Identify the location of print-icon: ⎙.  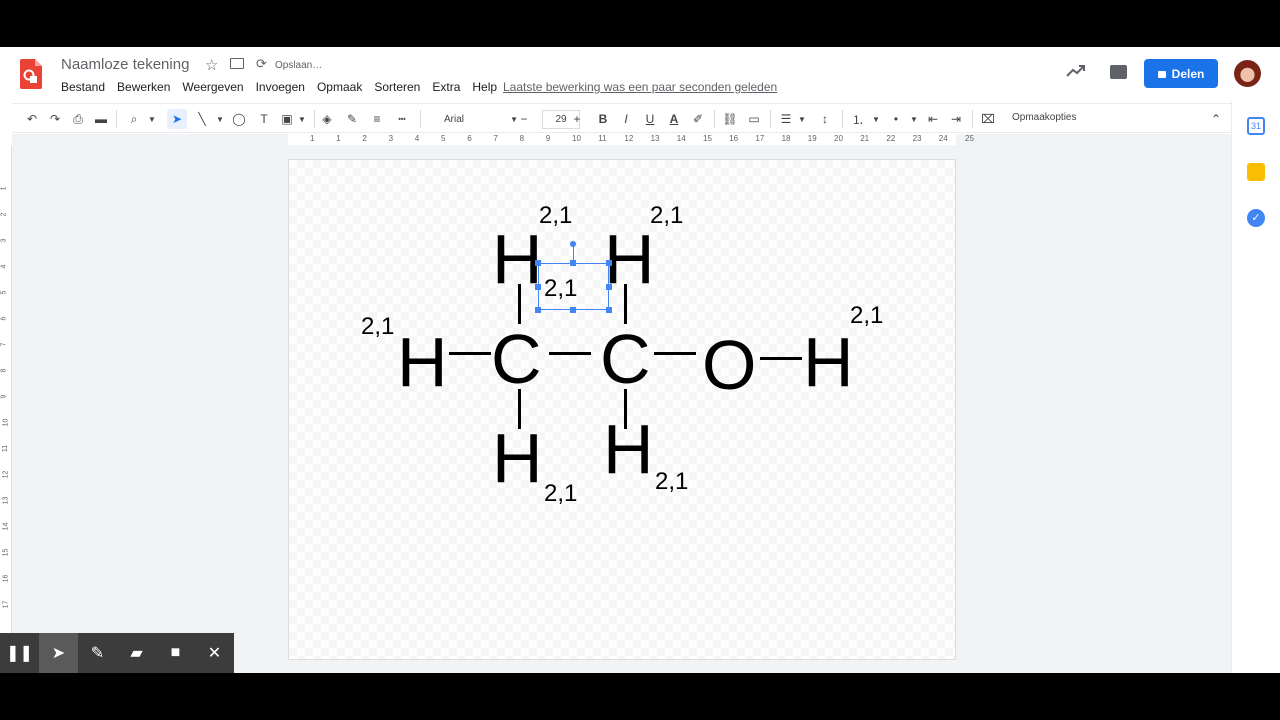
(78, 119).